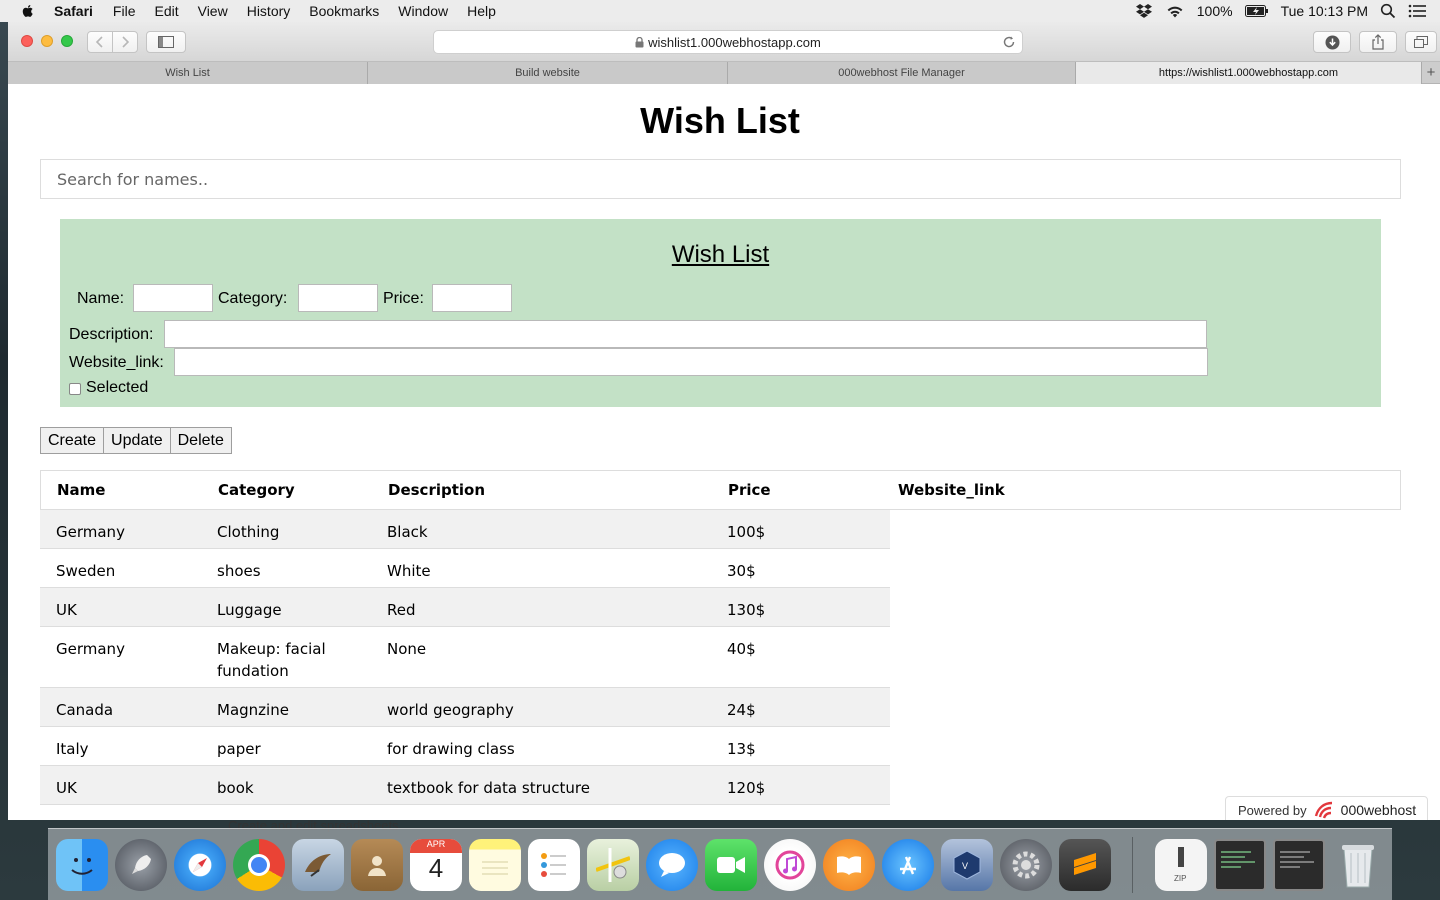 Image resolution: width=1440 pixels, height=900 pixels. What do you see at coordinates (1417, 11) in the screenshot?
I see `notification-center-icon` at bounding box center [1417, 11].